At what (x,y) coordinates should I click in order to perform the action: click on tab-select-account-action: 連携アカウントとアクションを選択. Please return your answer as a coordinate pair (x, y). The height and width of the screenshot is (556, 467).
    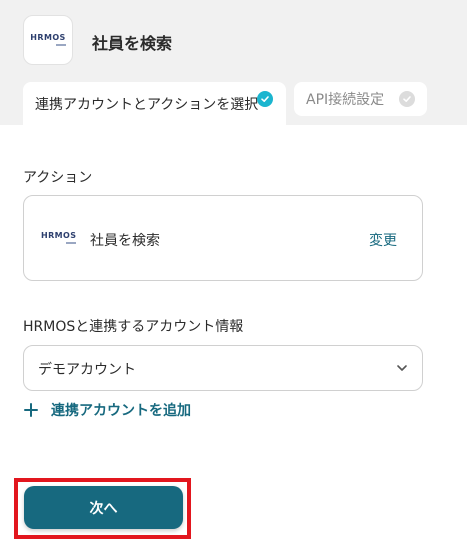
    Looking at the image, I should click on (154, 103).